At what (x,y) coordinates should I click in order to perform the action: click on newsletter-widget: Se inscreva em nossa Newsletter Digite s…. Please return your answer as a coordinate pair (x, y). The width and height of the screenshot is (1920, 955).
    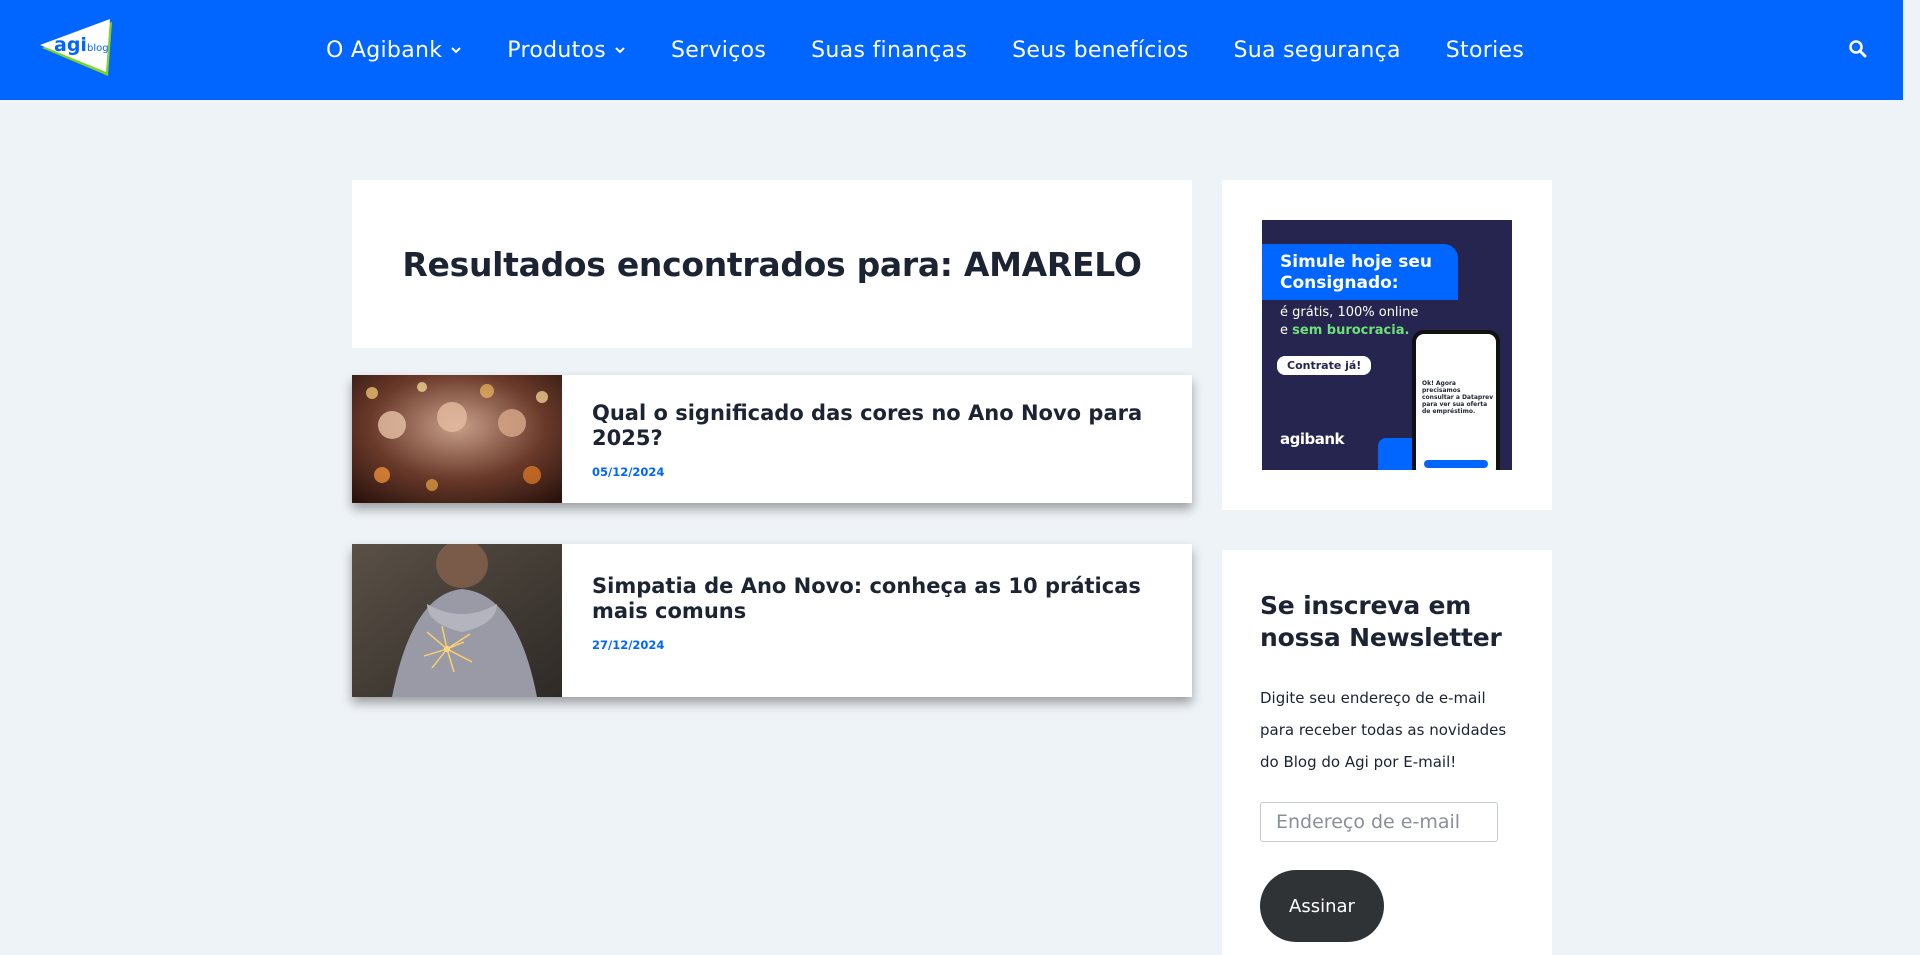
    Looking at the image, I should click on (1387, 752).